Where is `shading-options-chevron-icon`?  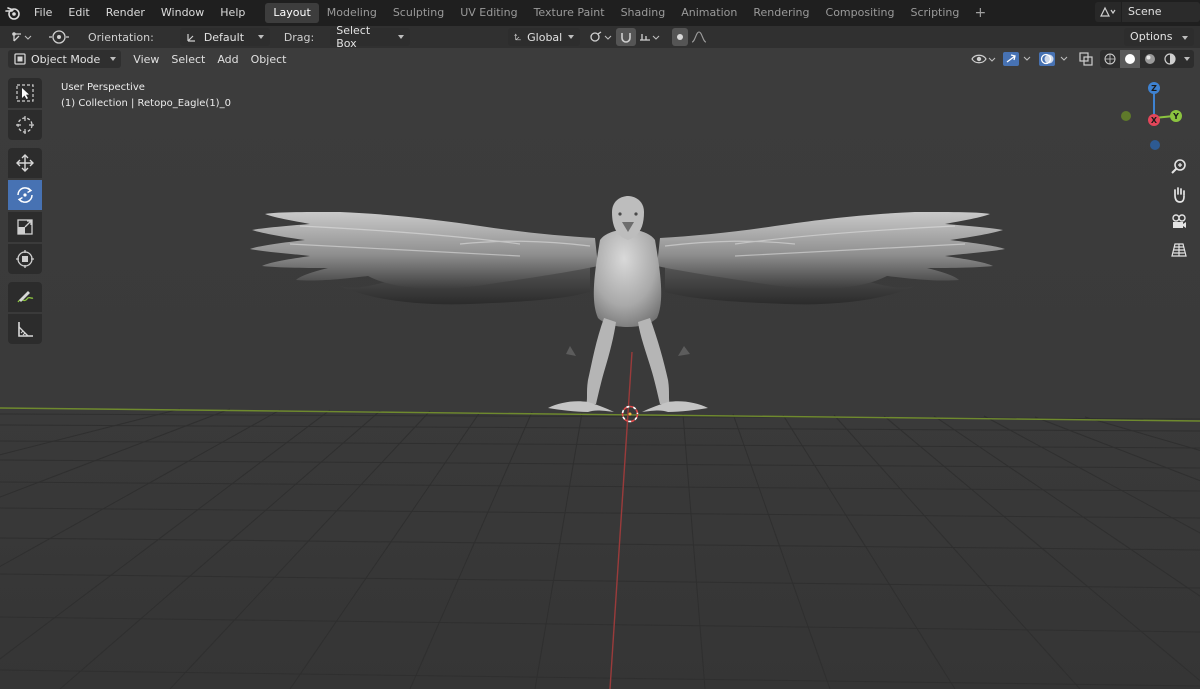 shading-options-chevron-icon is located at coordinates (1187, 59).